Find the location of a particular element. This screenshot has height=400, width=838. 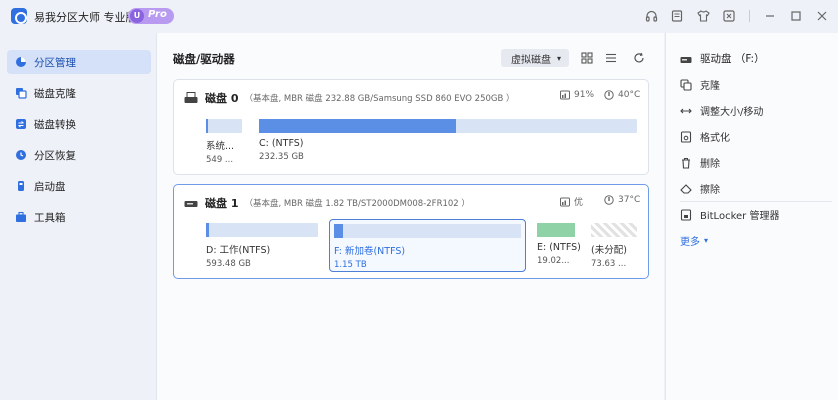

toolbox-icon is located at coordinates (21, 217).